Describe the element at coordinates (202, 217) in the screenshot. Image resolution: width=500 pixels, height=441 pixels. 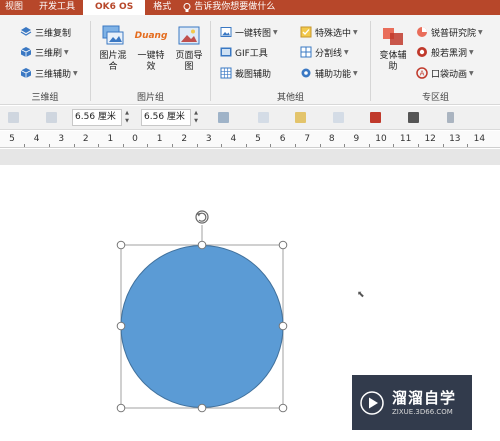
I see `rotate-handle-icon` at that location.